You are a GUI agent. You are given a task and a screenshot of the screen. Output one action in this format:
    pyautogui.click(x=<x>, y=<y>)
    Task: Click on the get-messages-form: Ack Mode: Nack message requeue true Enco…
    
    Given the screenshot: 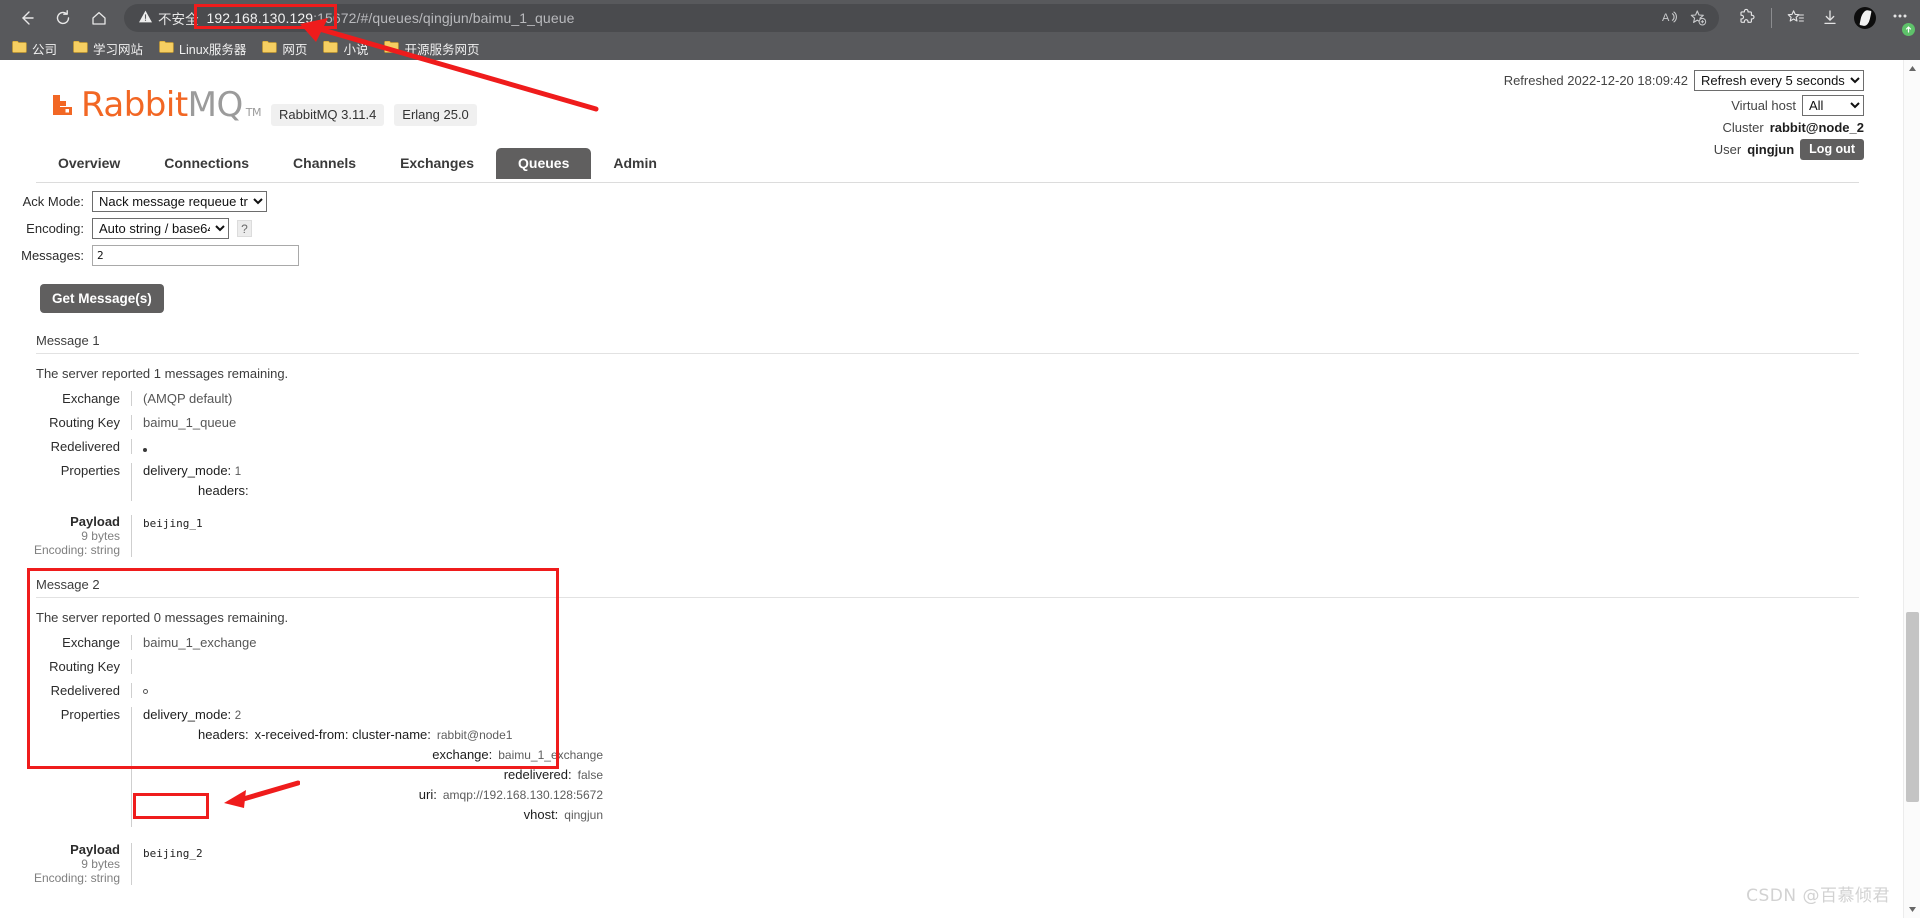 What is the action you would take?
    pyautogui.click(x=942, y=252)
    